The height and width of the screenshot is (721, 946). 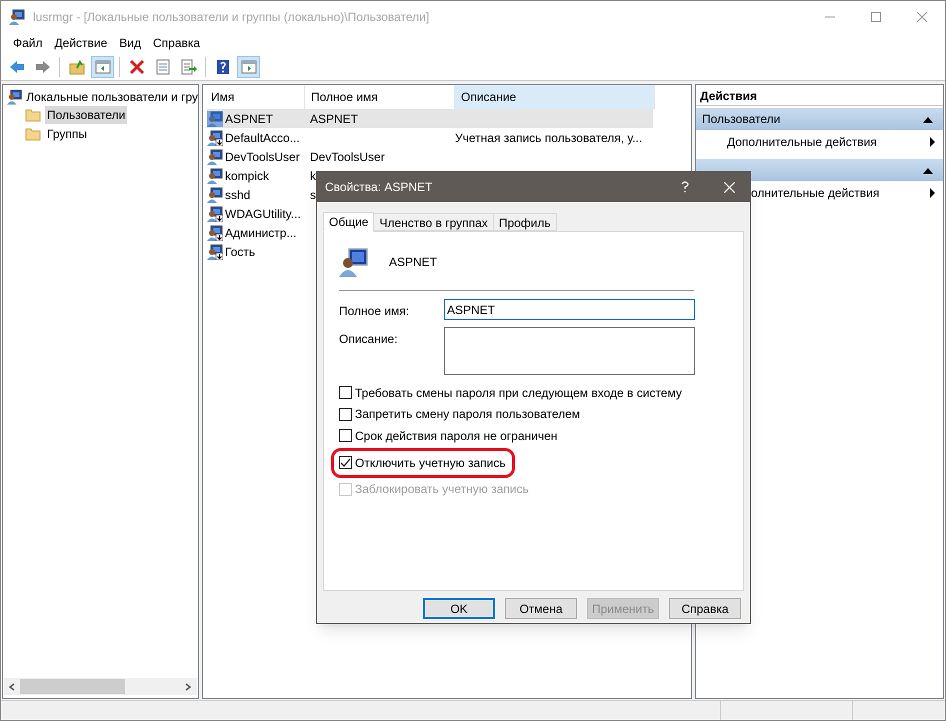 What do you see at coordinates (819, 96) in the screenshot?
I see `actions-title: Действия` at bounding box center [819, 96].